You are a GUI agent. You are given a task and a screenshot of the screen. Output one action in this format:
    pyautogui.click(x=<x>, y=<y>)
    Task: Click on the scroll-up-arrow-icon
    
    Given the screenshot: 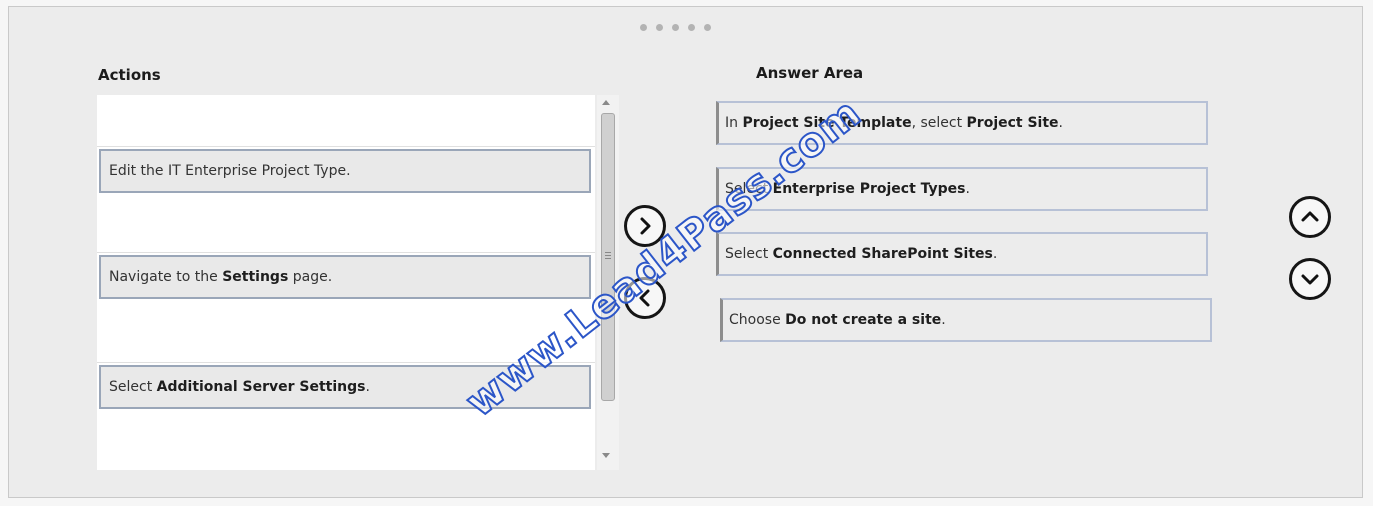 What is the action you would take?
    pyautogui.click(x=606, y=102)
    